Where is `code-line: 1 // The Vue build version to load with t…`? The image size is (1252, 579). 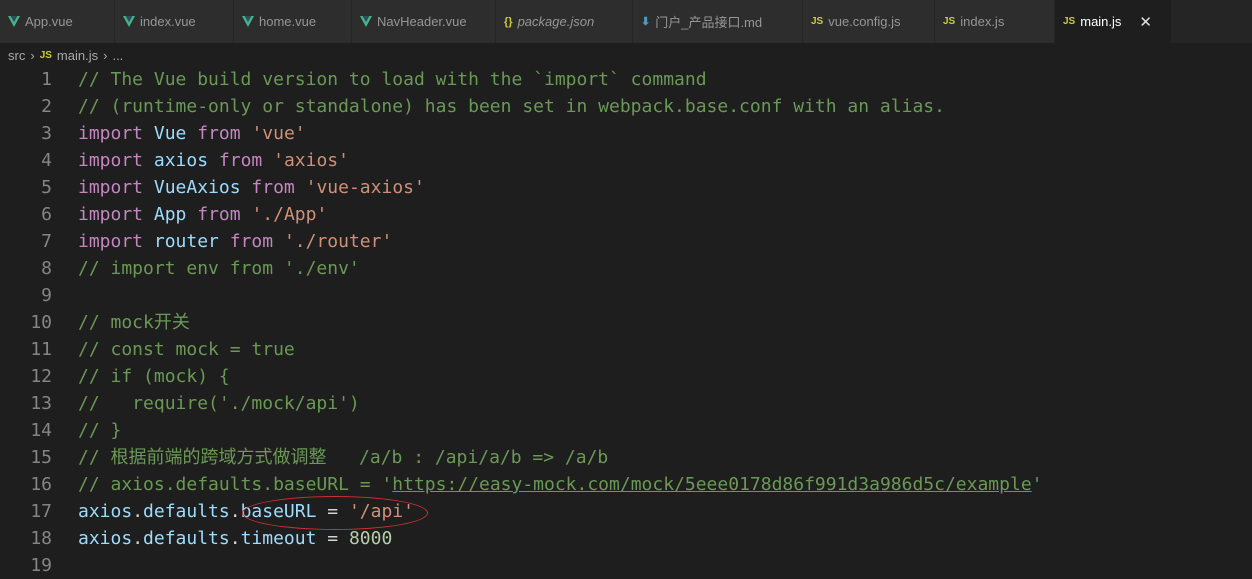 code-line: 1 // The Vue build version to load with t… is located at coordinates (626, 79).